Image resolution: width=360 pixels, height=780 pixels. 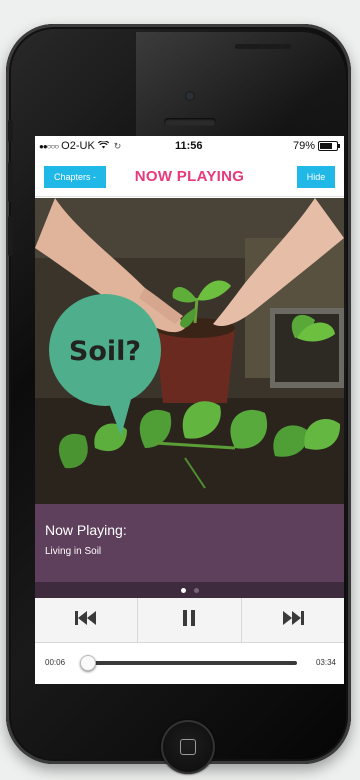 I want to click on battery-group: 79%, so click(x=316, y=146).